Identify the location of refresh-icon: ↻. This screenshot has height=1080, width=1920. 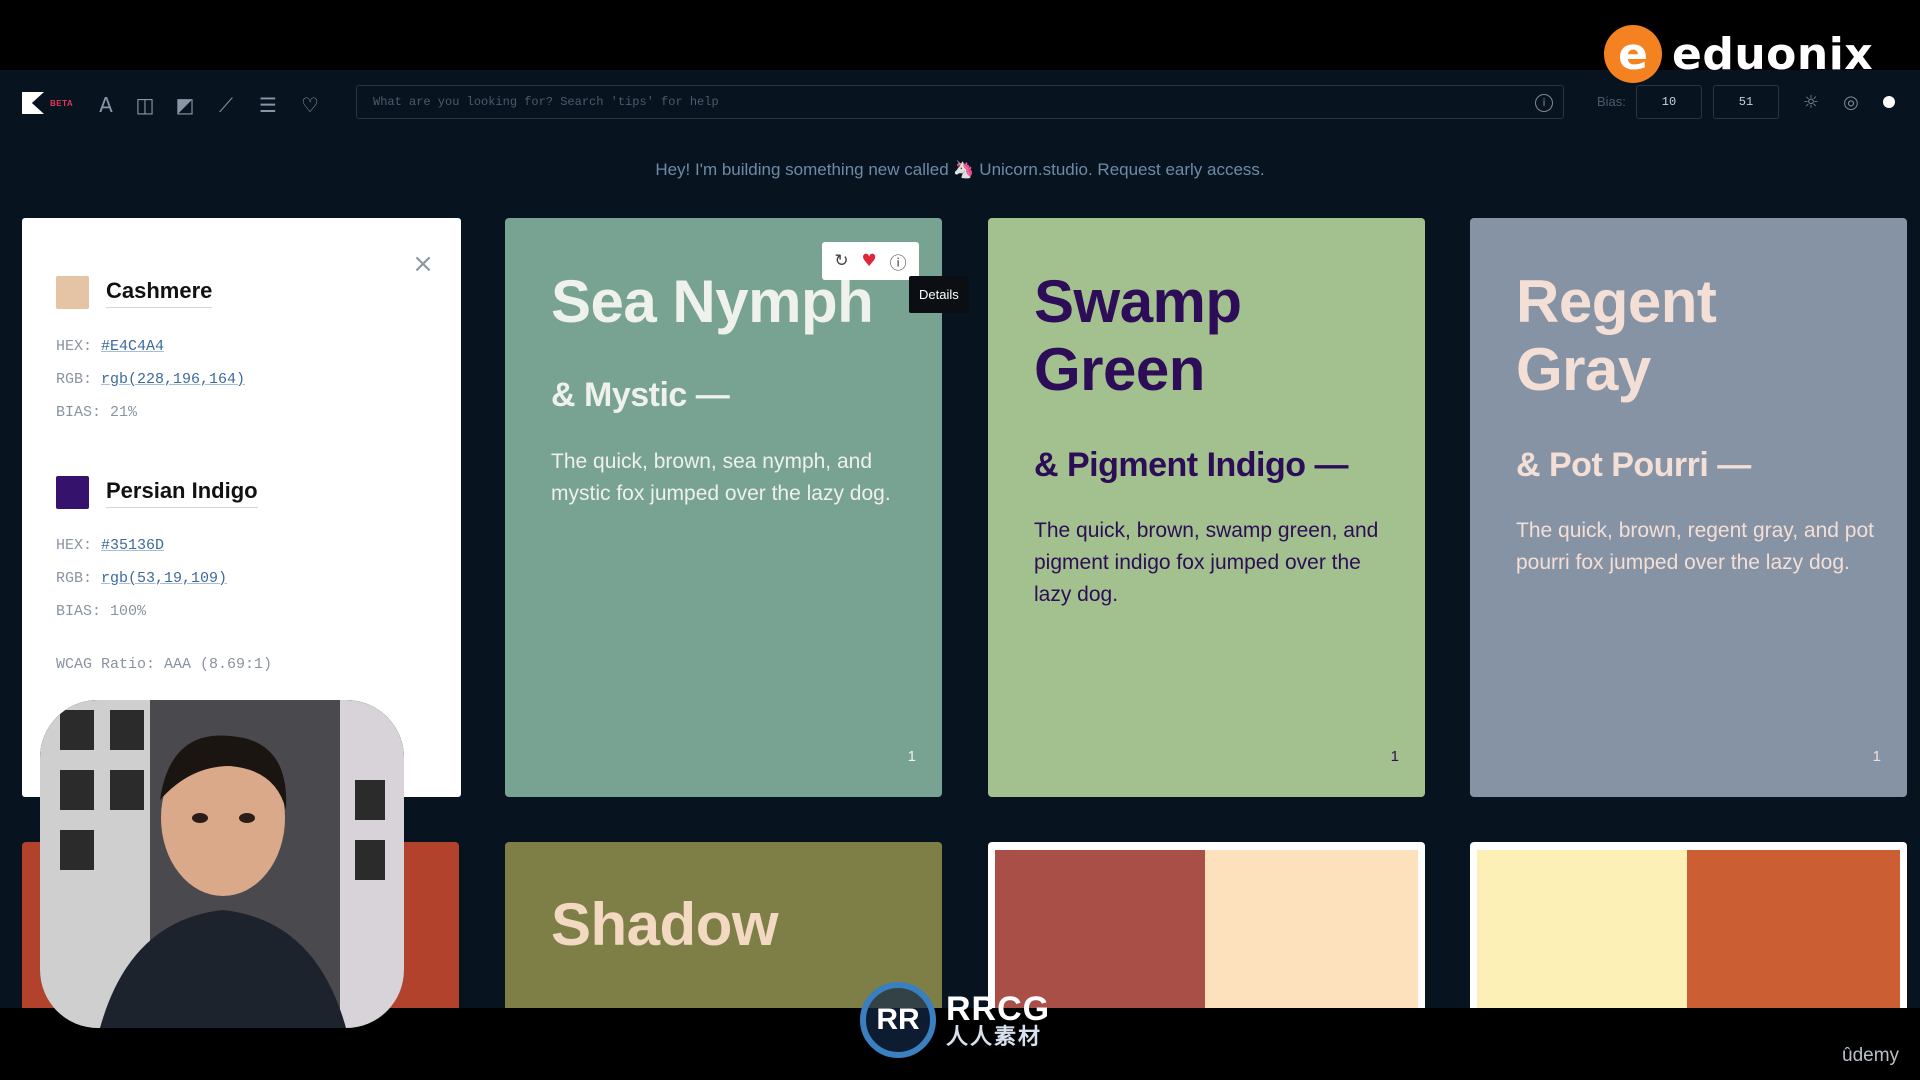
(841, 261).